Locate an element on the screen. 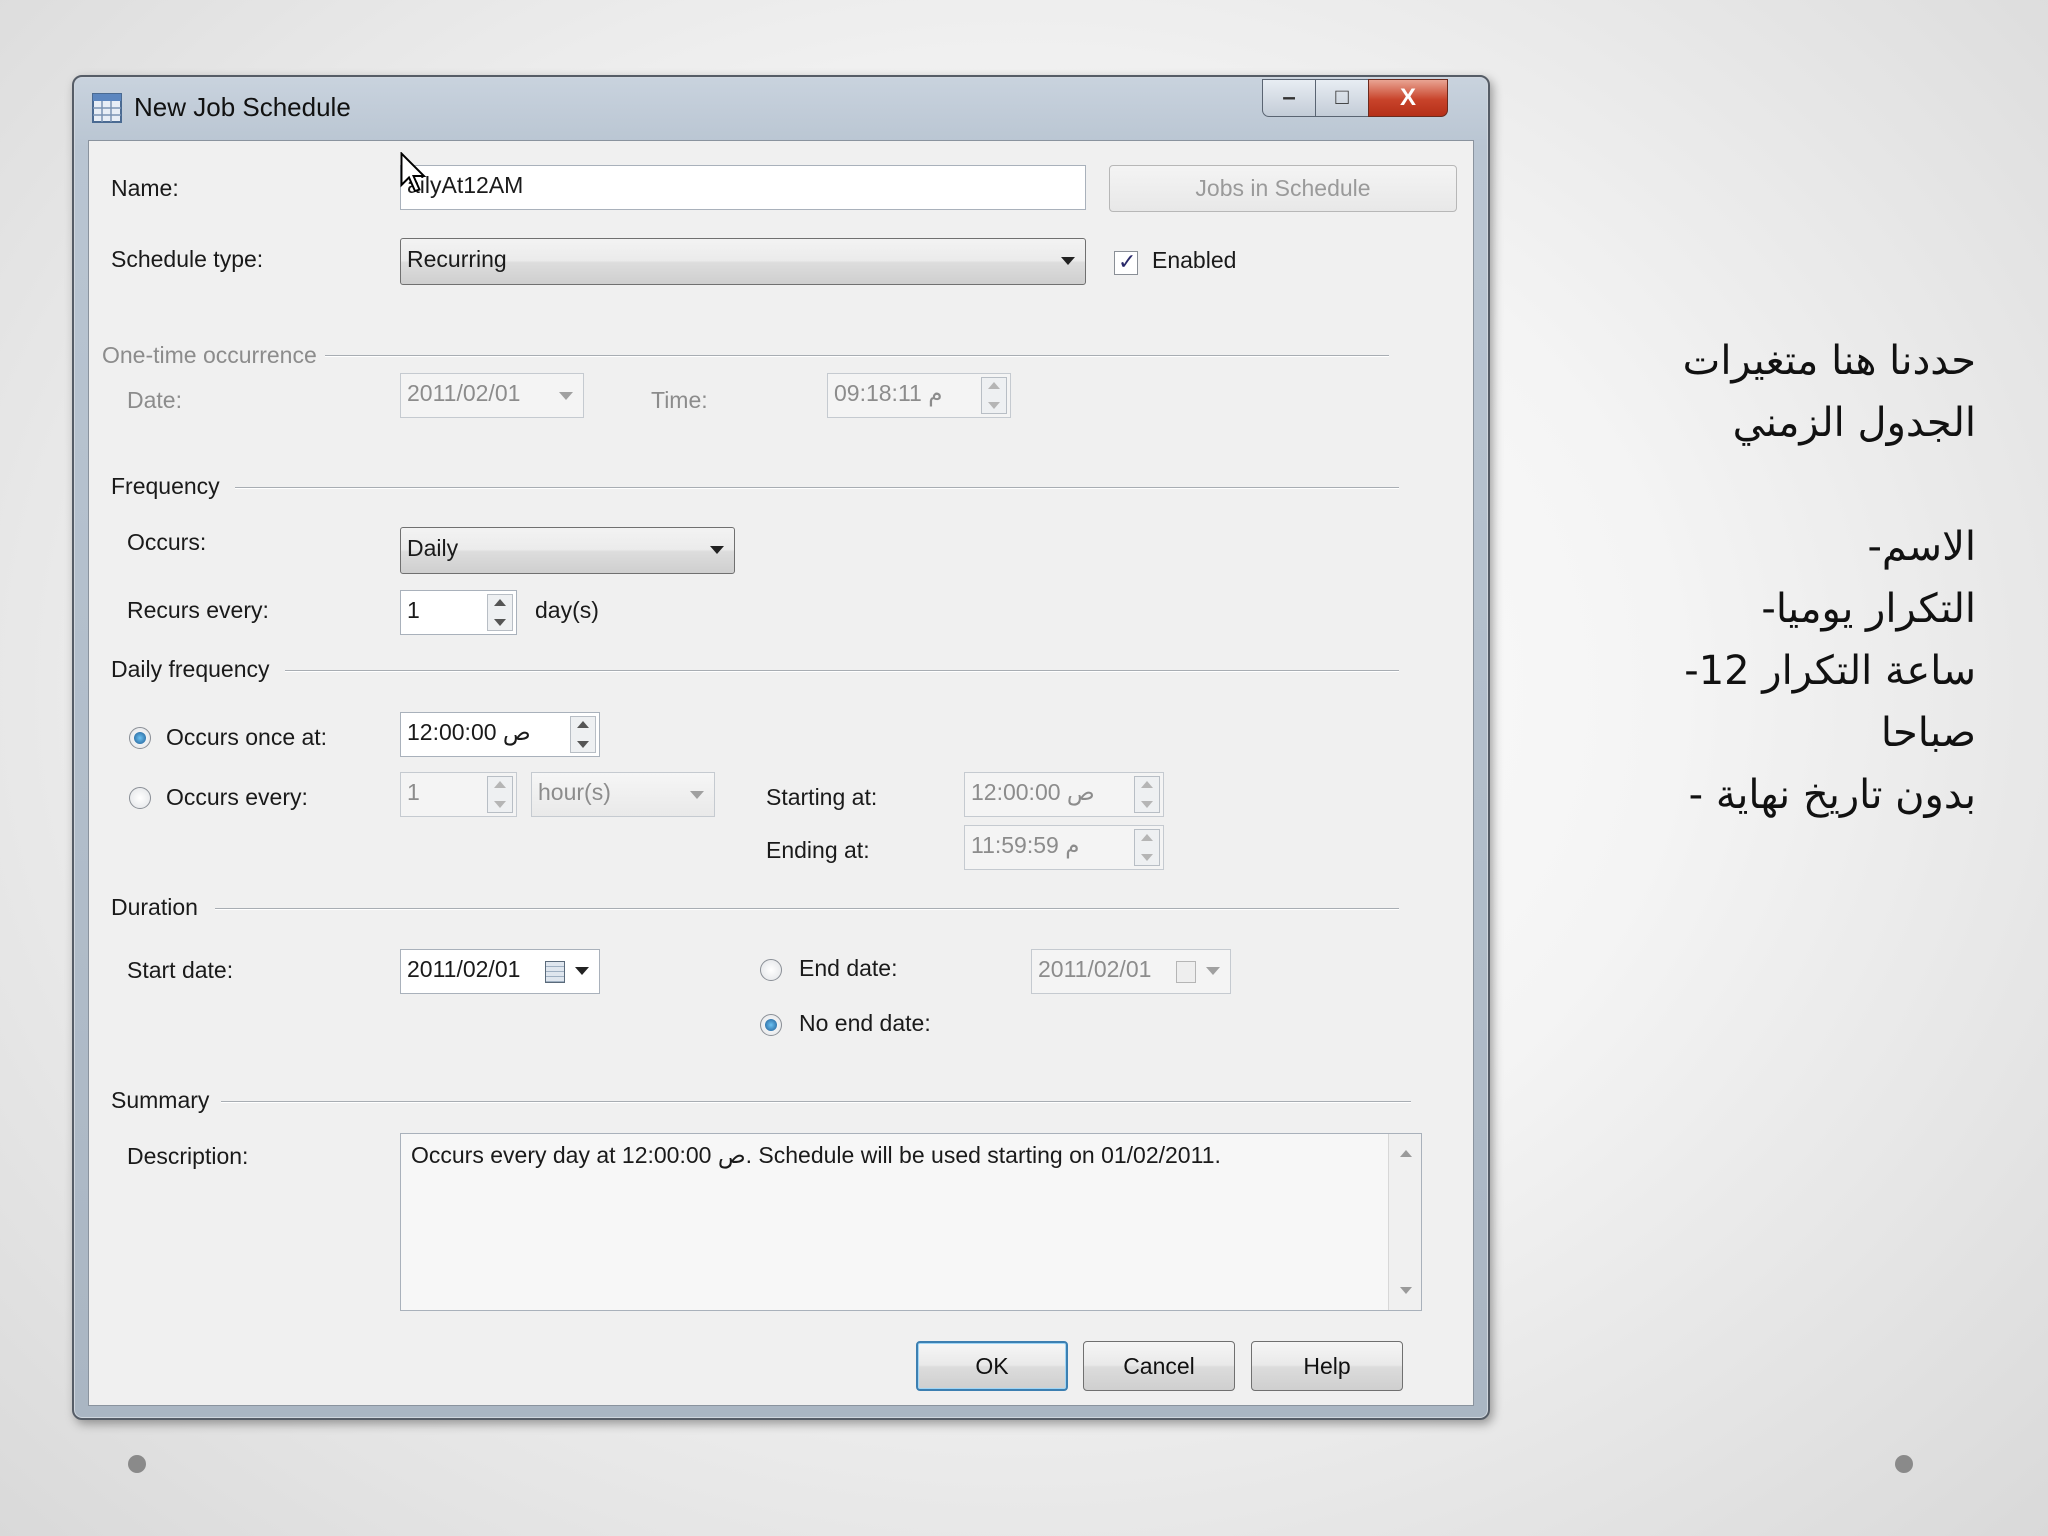  recurs-spinner is located at coordinates (500, 612).